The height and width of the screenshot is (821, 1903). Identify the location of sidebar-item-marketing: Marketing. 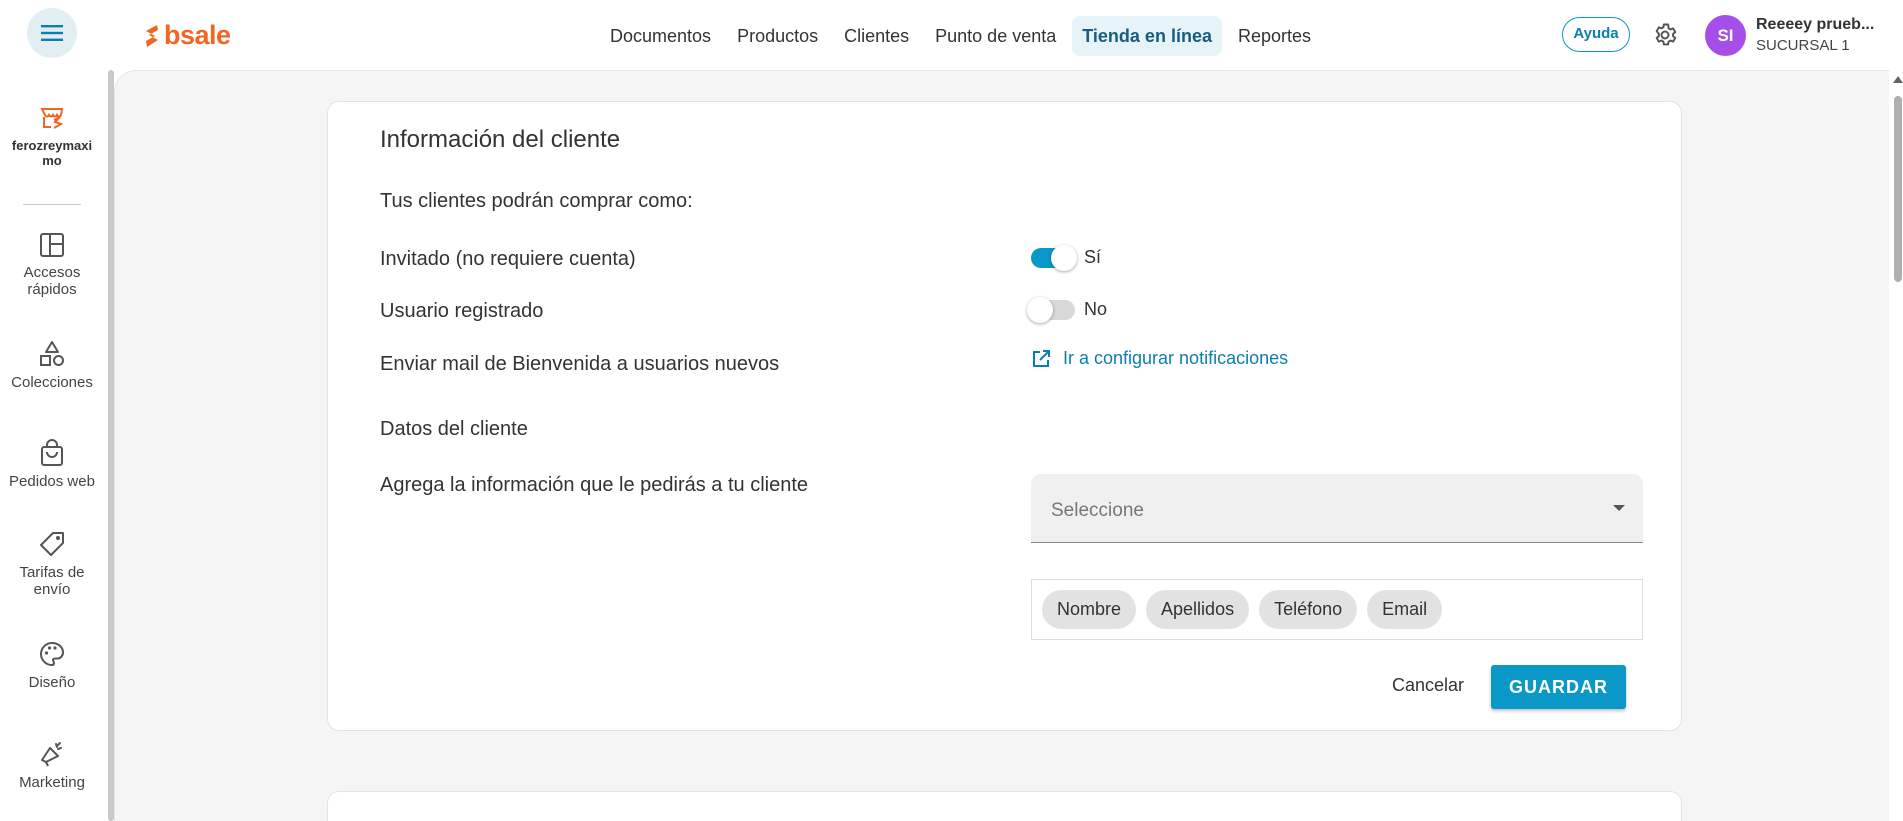
(52, 765).